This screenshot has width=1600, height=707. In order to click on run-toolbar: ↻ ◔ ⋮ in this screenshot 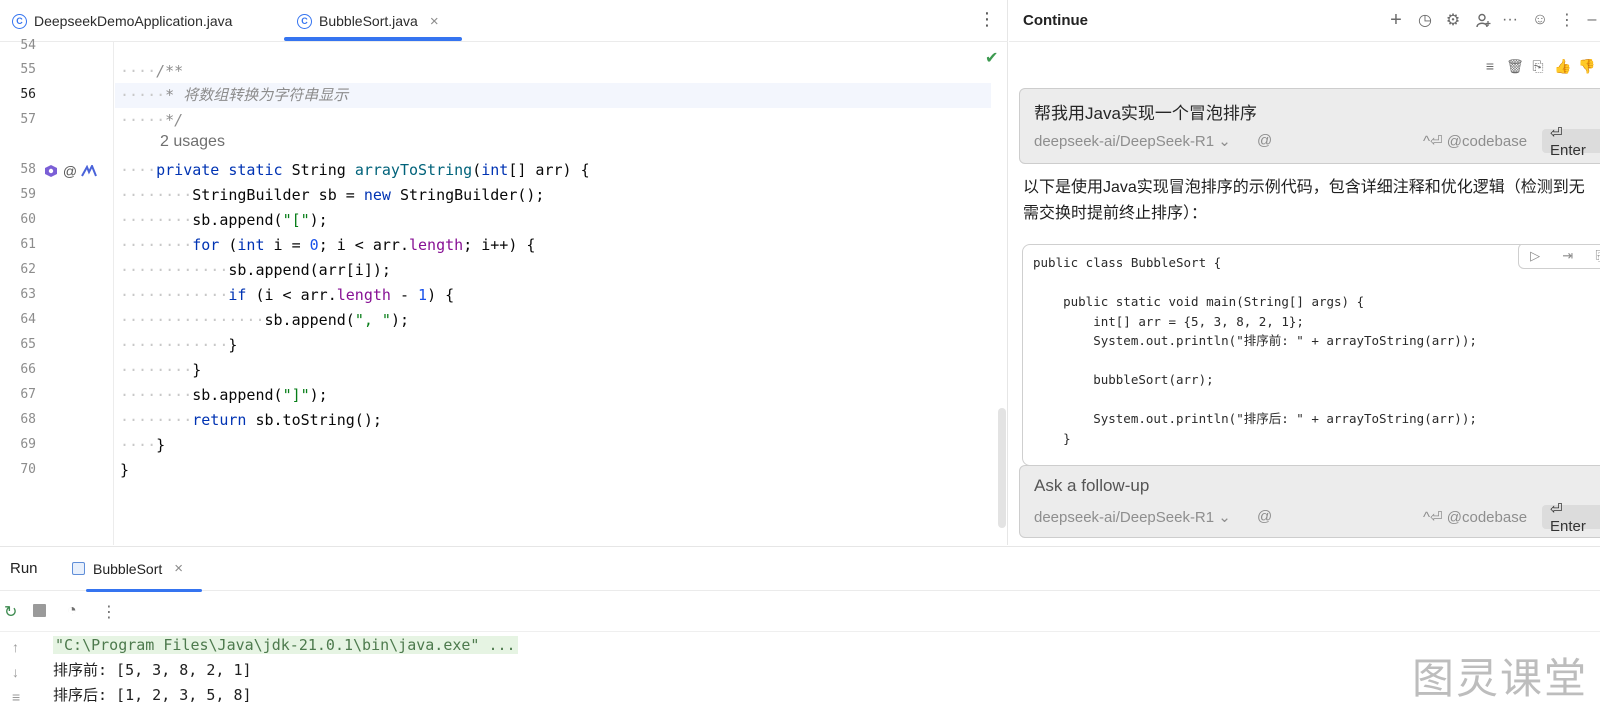, I will do `click(800, 612)`.